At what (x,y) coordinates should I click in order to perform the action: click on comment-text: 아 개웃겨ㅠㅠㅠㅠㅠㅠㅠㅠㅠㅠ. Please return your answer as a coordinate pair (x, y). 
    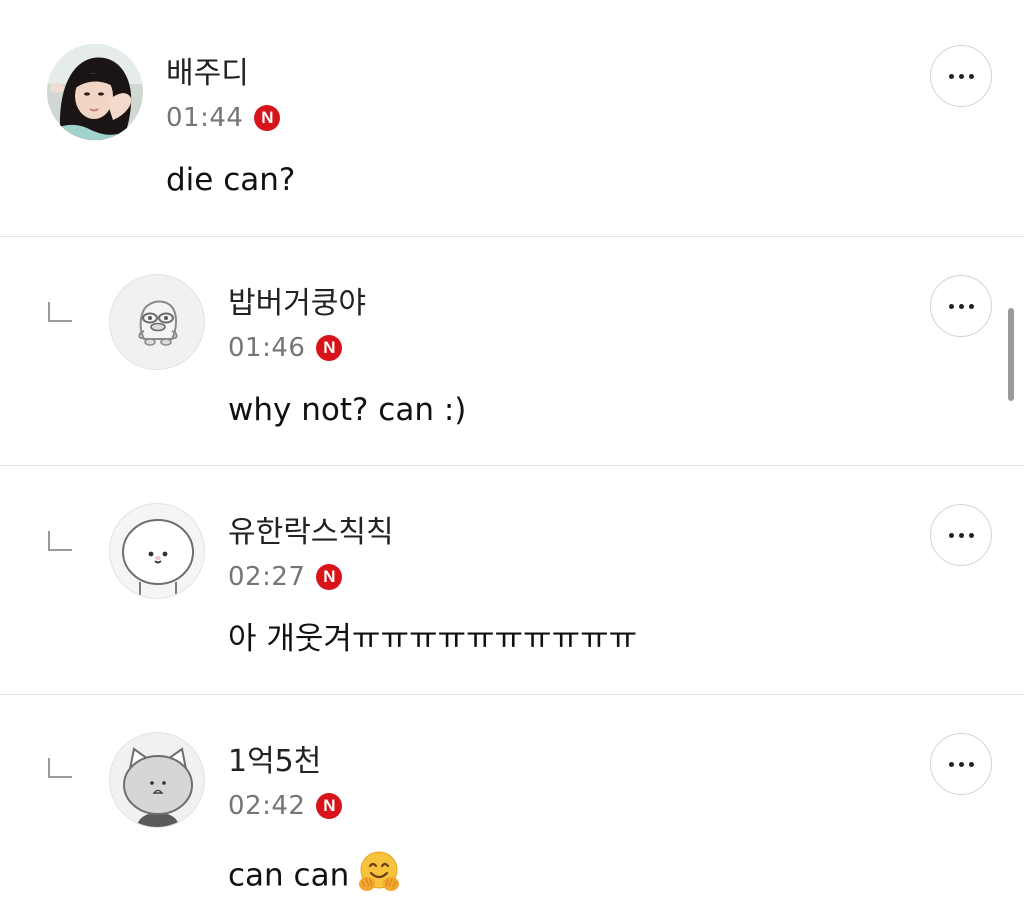
    Looking at the image, I should click on (433, 639).